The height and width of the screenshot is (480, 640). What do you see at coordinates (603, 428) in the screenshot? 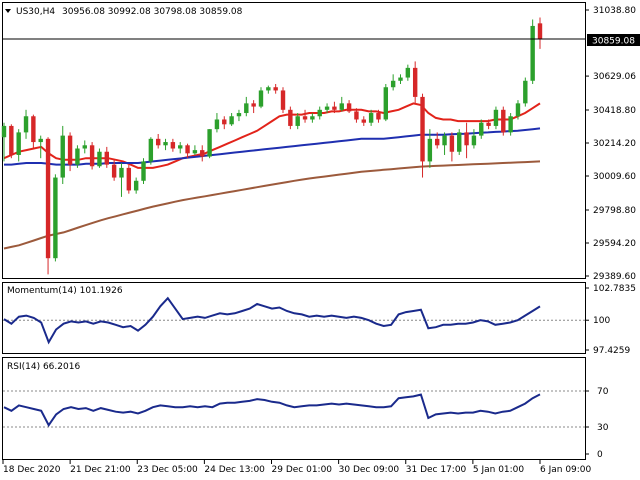
I see `rsi-y-tick-label: 30` at bounding box center [603, 428].